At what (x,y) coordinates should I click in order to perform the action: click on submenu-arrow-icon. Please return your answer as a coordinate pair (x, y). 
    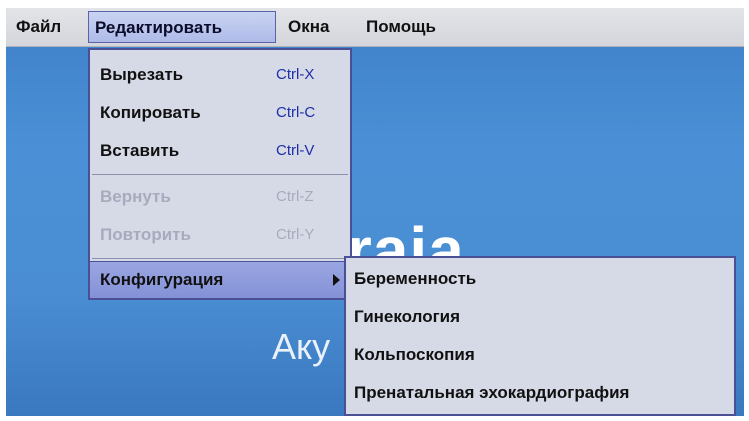
    Looking at the image, I should click on (336, 280).